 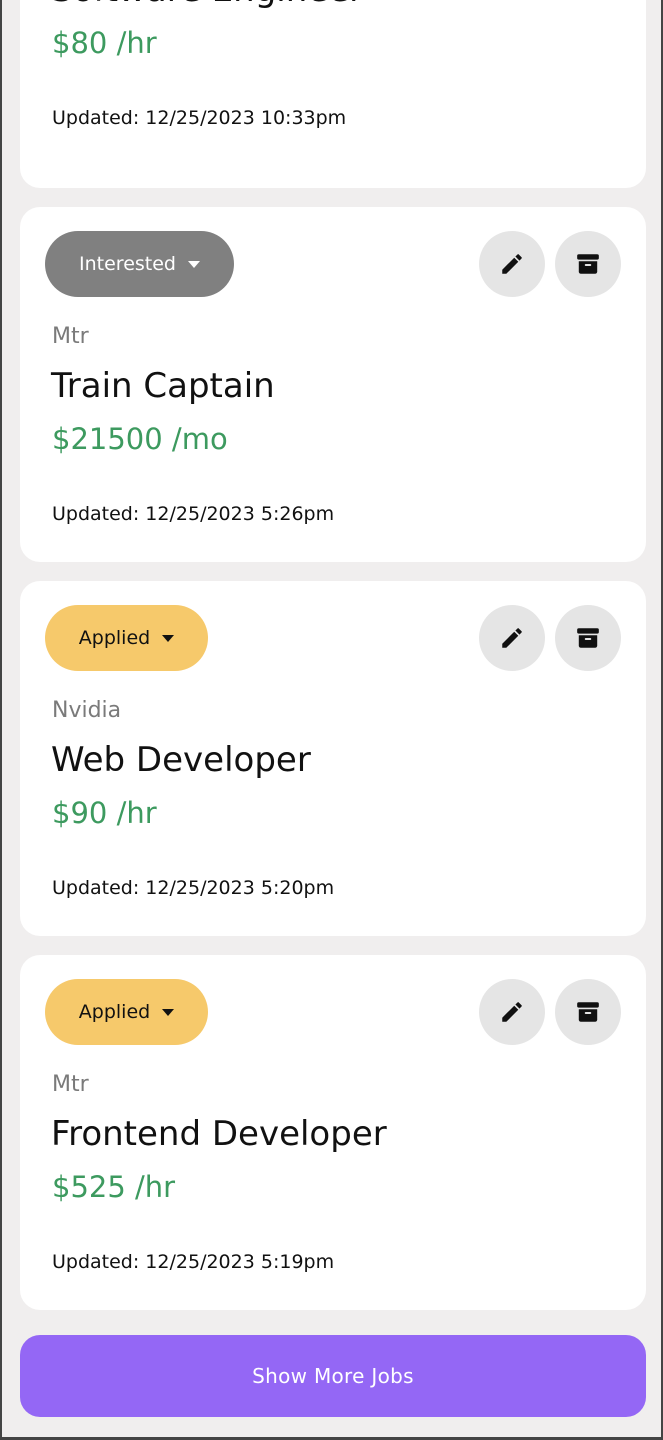 What do you see at coordinates (333, 1376) in the screenshot?
I see `show-more-jobs-button: Show More Jobs` at bounding box center [333, 1376].